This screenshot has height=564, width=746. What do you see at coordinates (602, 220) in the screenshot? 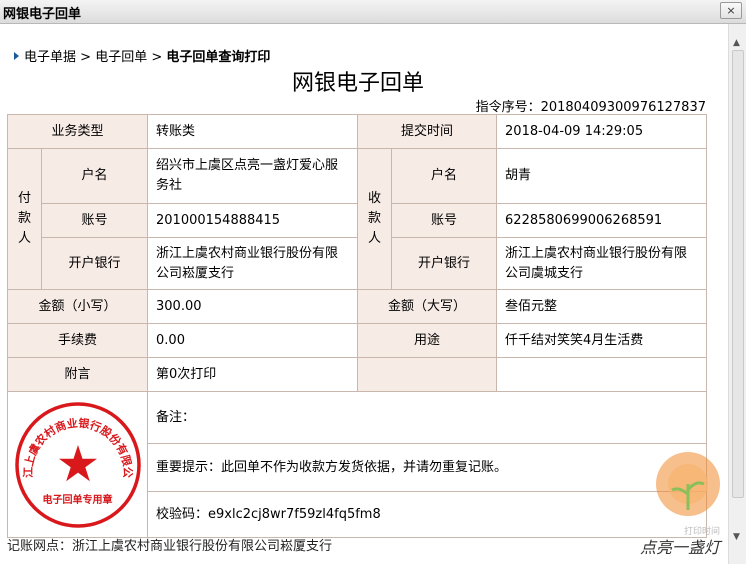
I see `payee-account-value: 6228580699006268591` at bounding box center [602, 220].